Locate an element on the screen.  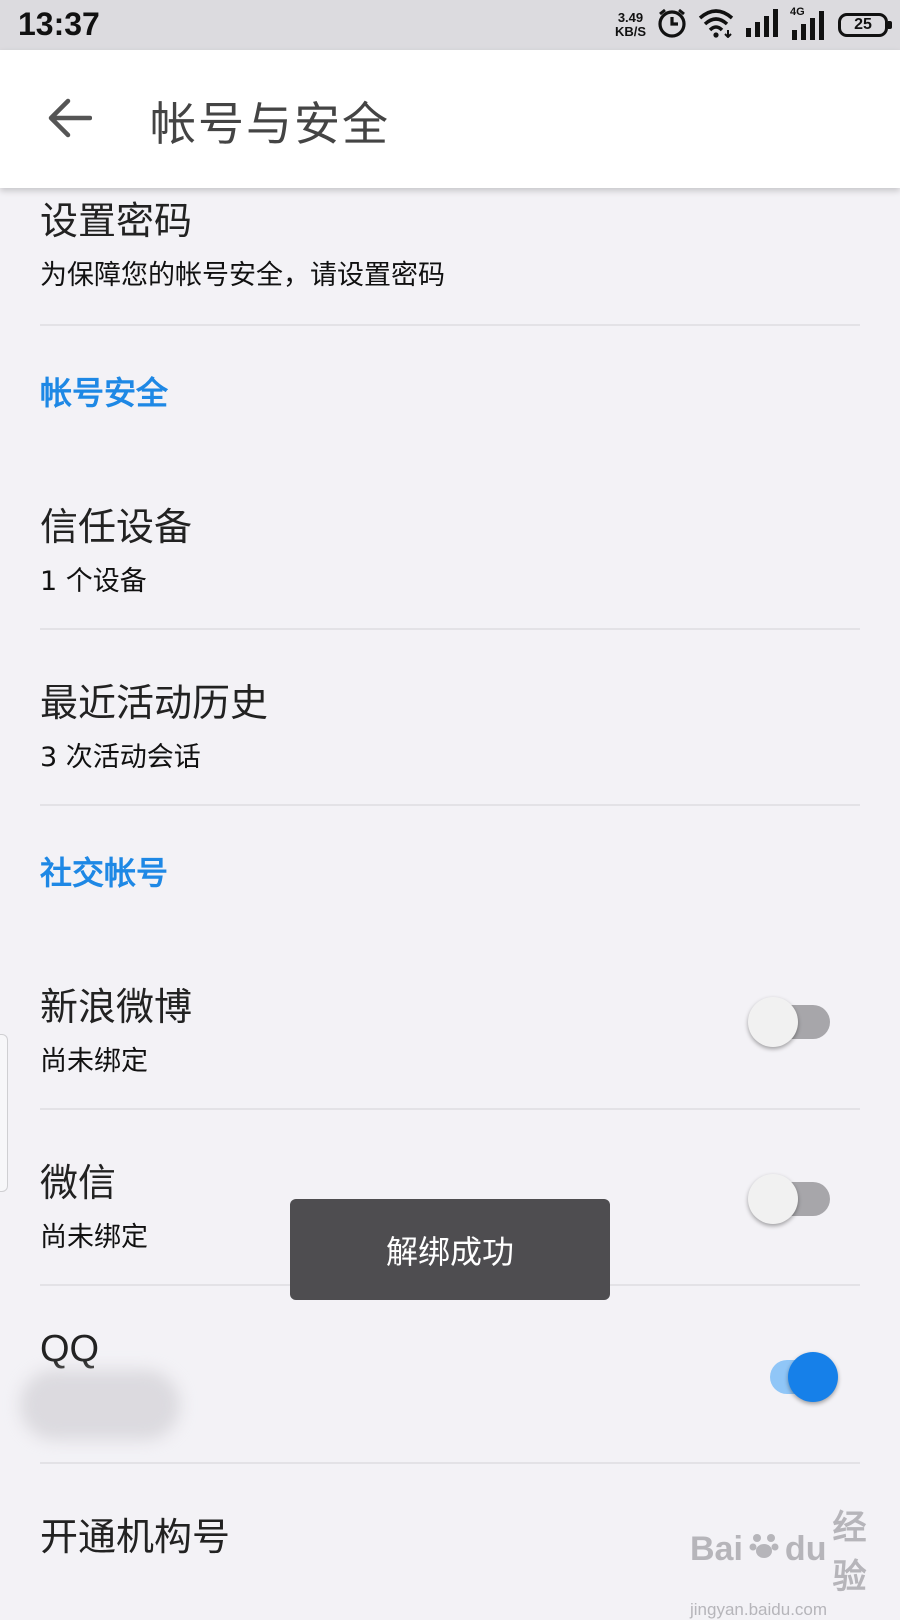
status-icons: 3.49 KB/S 4G 25 is located at coordinates (753, 24).